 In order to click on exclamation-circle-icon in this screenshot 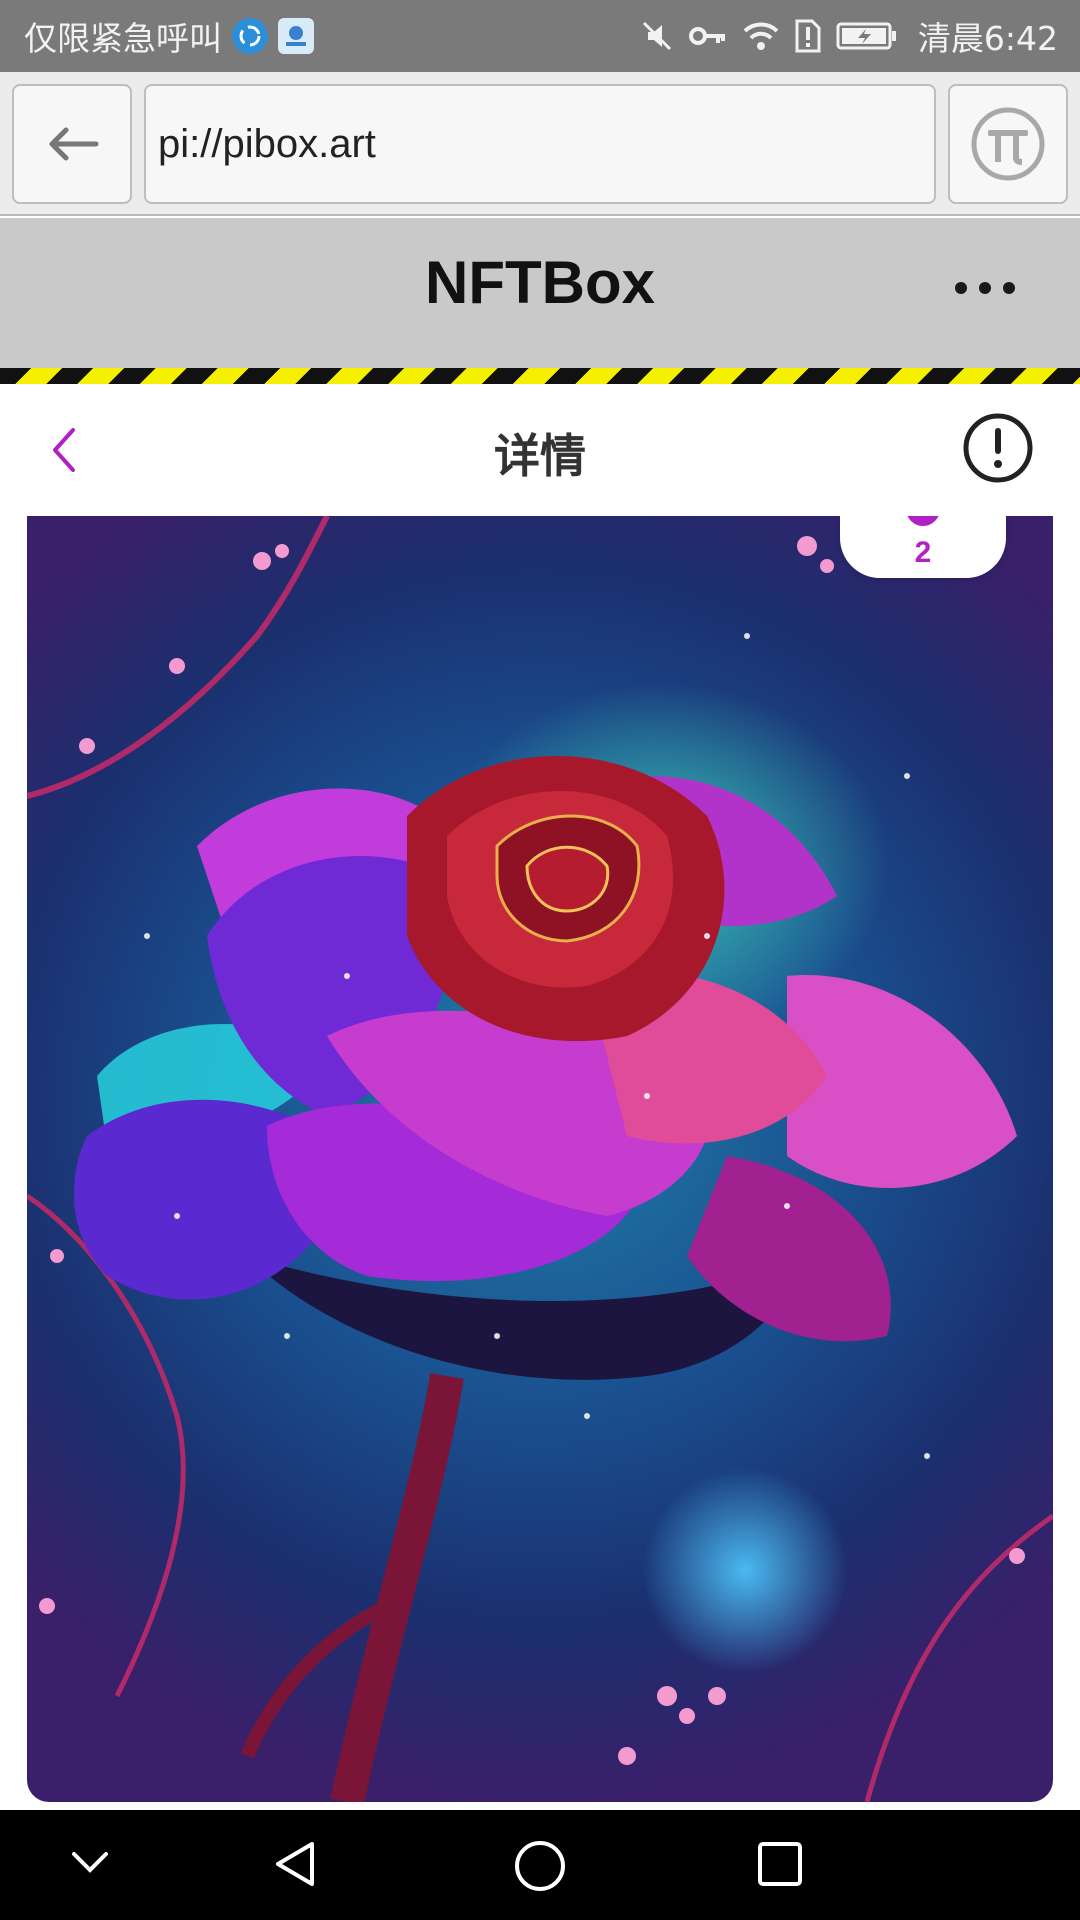, I will do `click(998, 448)`.